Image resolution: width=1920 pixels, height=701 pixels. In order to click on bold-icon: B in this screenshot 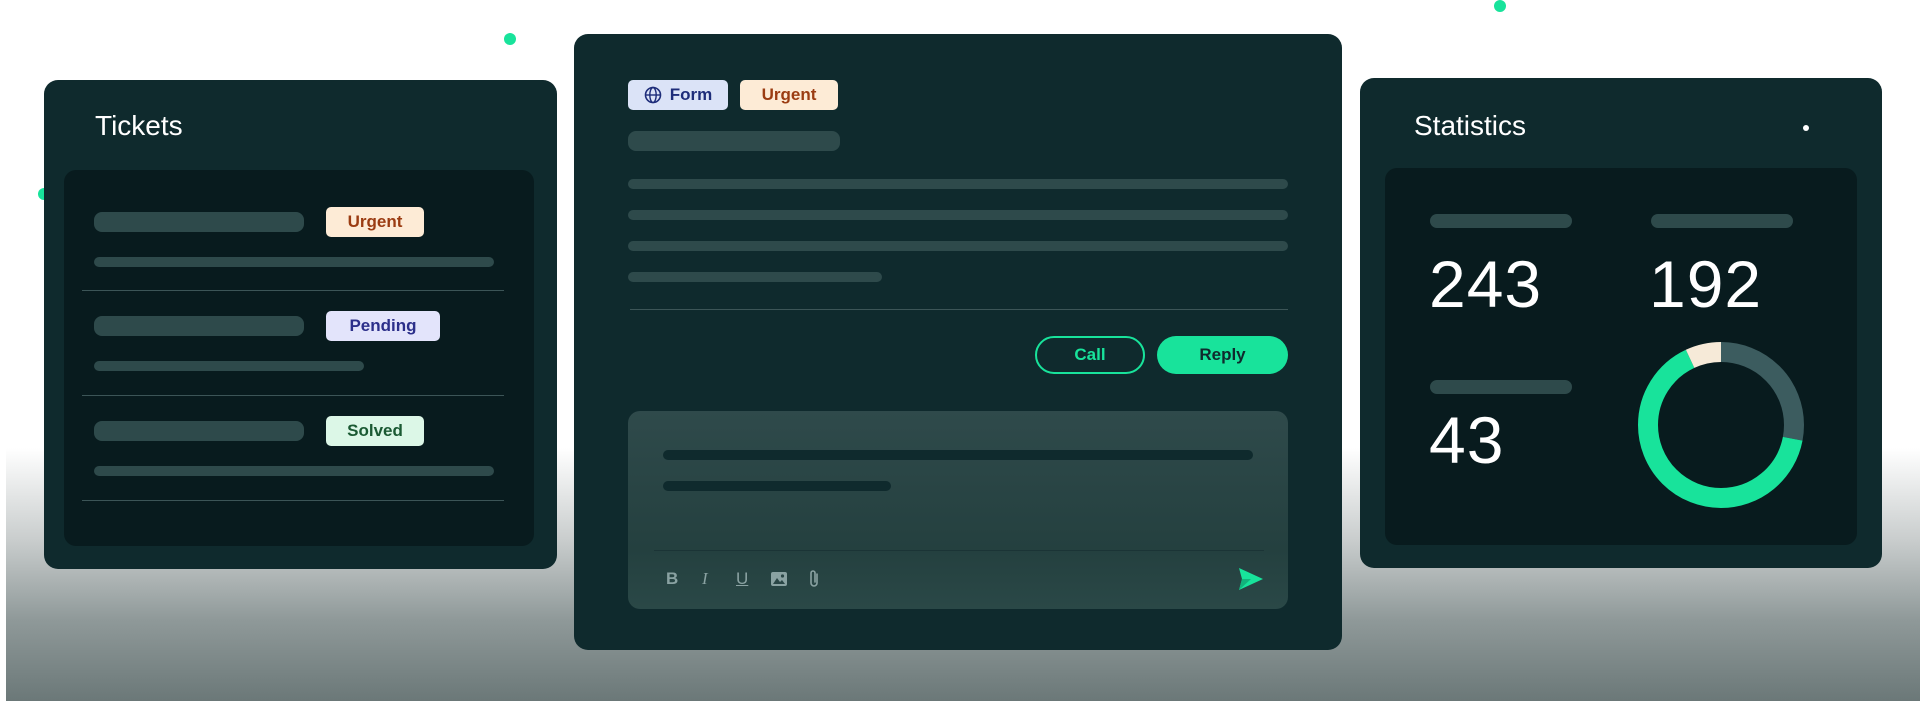, I will do `click(672, 579)`.